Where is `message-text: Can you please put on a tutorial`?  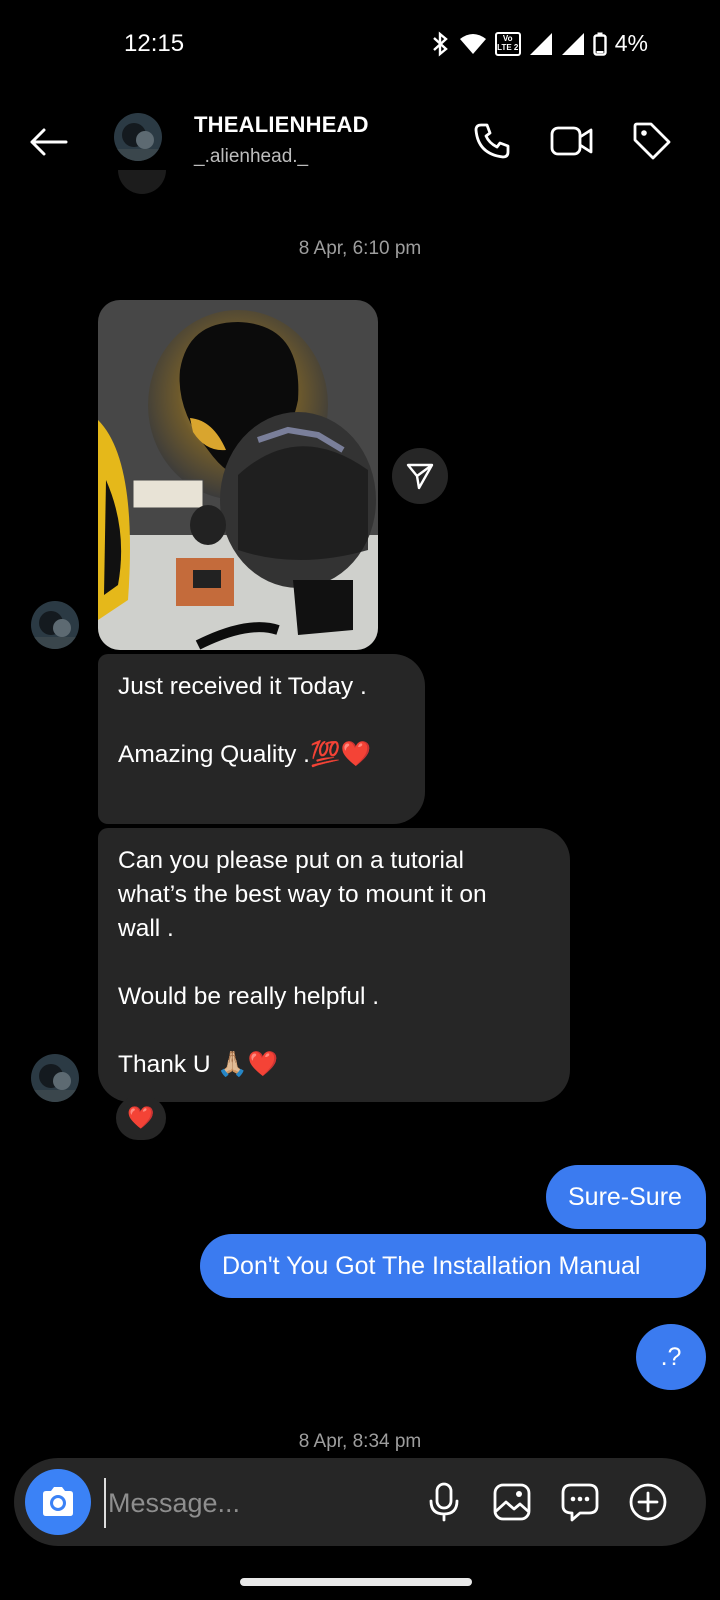 message-text: Can you please put on a tutorial is located at coordinates (291, 860).